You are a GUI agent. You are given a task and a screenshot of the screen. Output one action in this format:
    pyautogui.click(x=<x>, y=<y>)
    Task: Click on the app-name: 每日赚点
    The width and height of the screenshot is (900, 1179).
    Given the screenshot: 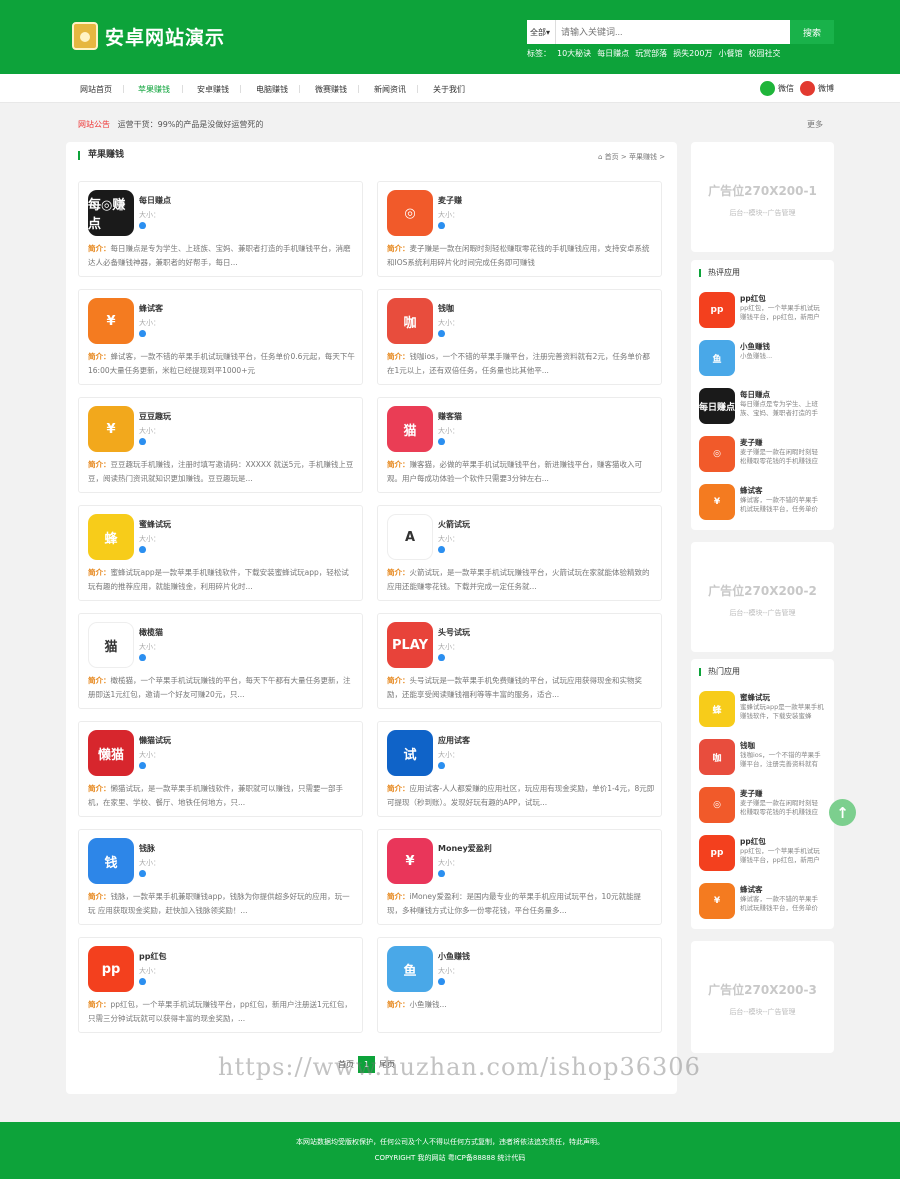 What is the action you would take?
    pyautogui.click(x=155, y=200)
    